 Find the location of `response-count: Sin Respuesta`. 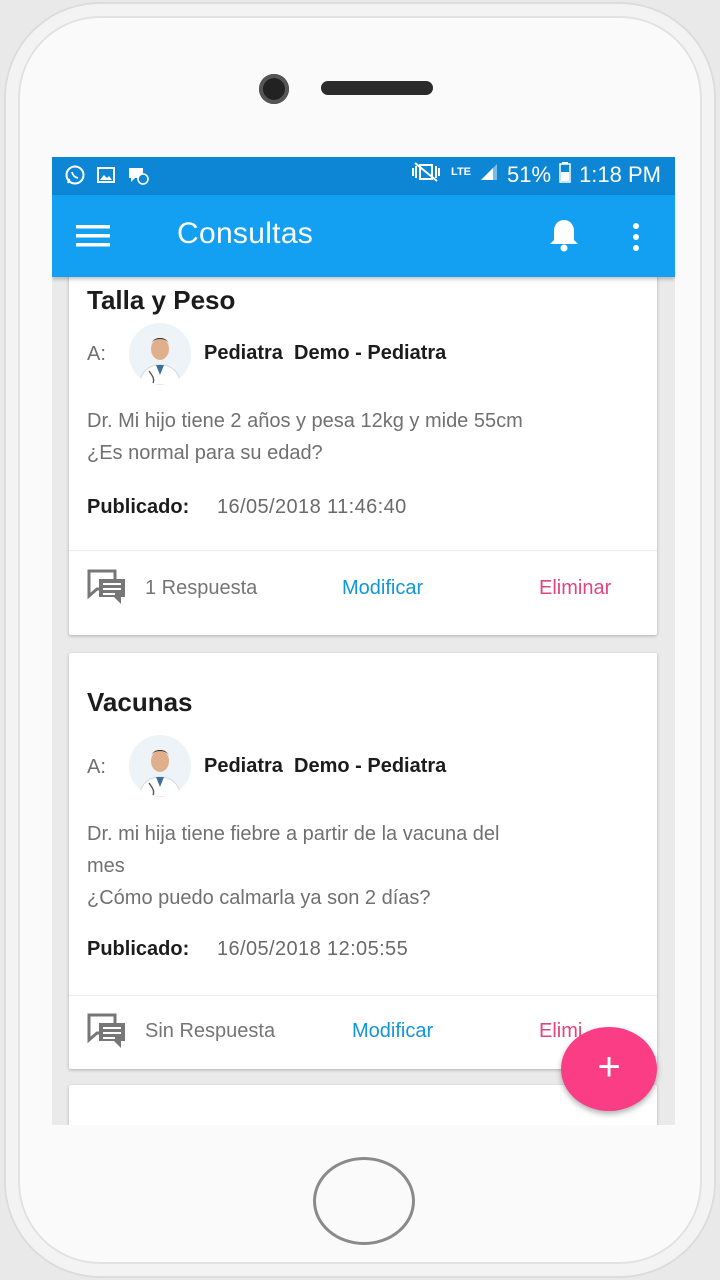

response-count: Sin Respuesta is located at coordinates (210, 1031).